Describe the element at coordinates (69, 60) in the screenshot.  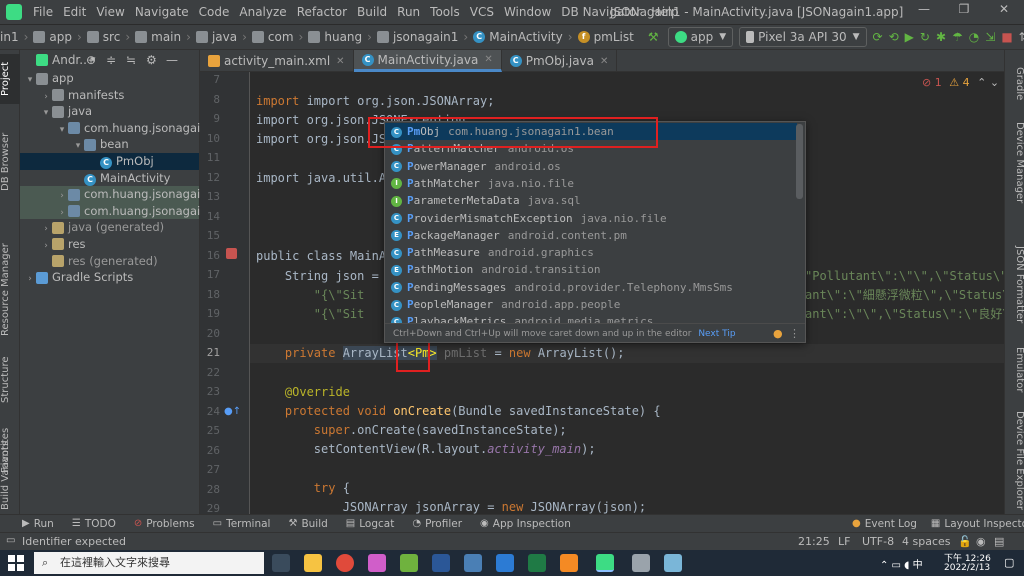
I see `project-view-selector: Andr..` at that location.